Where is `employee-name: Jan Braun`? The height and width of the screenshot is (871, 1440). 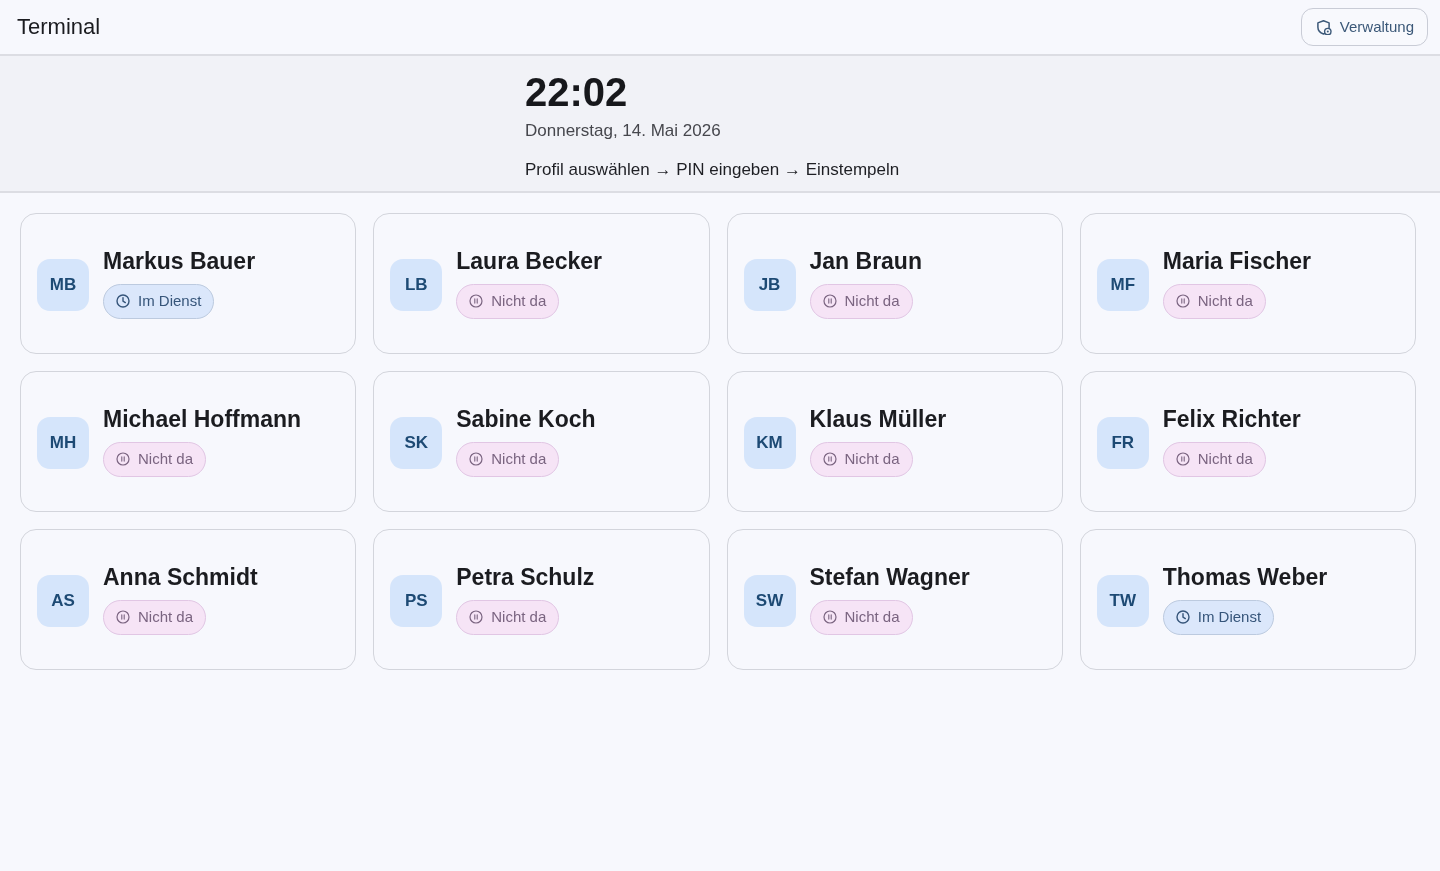 employee-name: Jan Braun is located at coordinates (865, 262).